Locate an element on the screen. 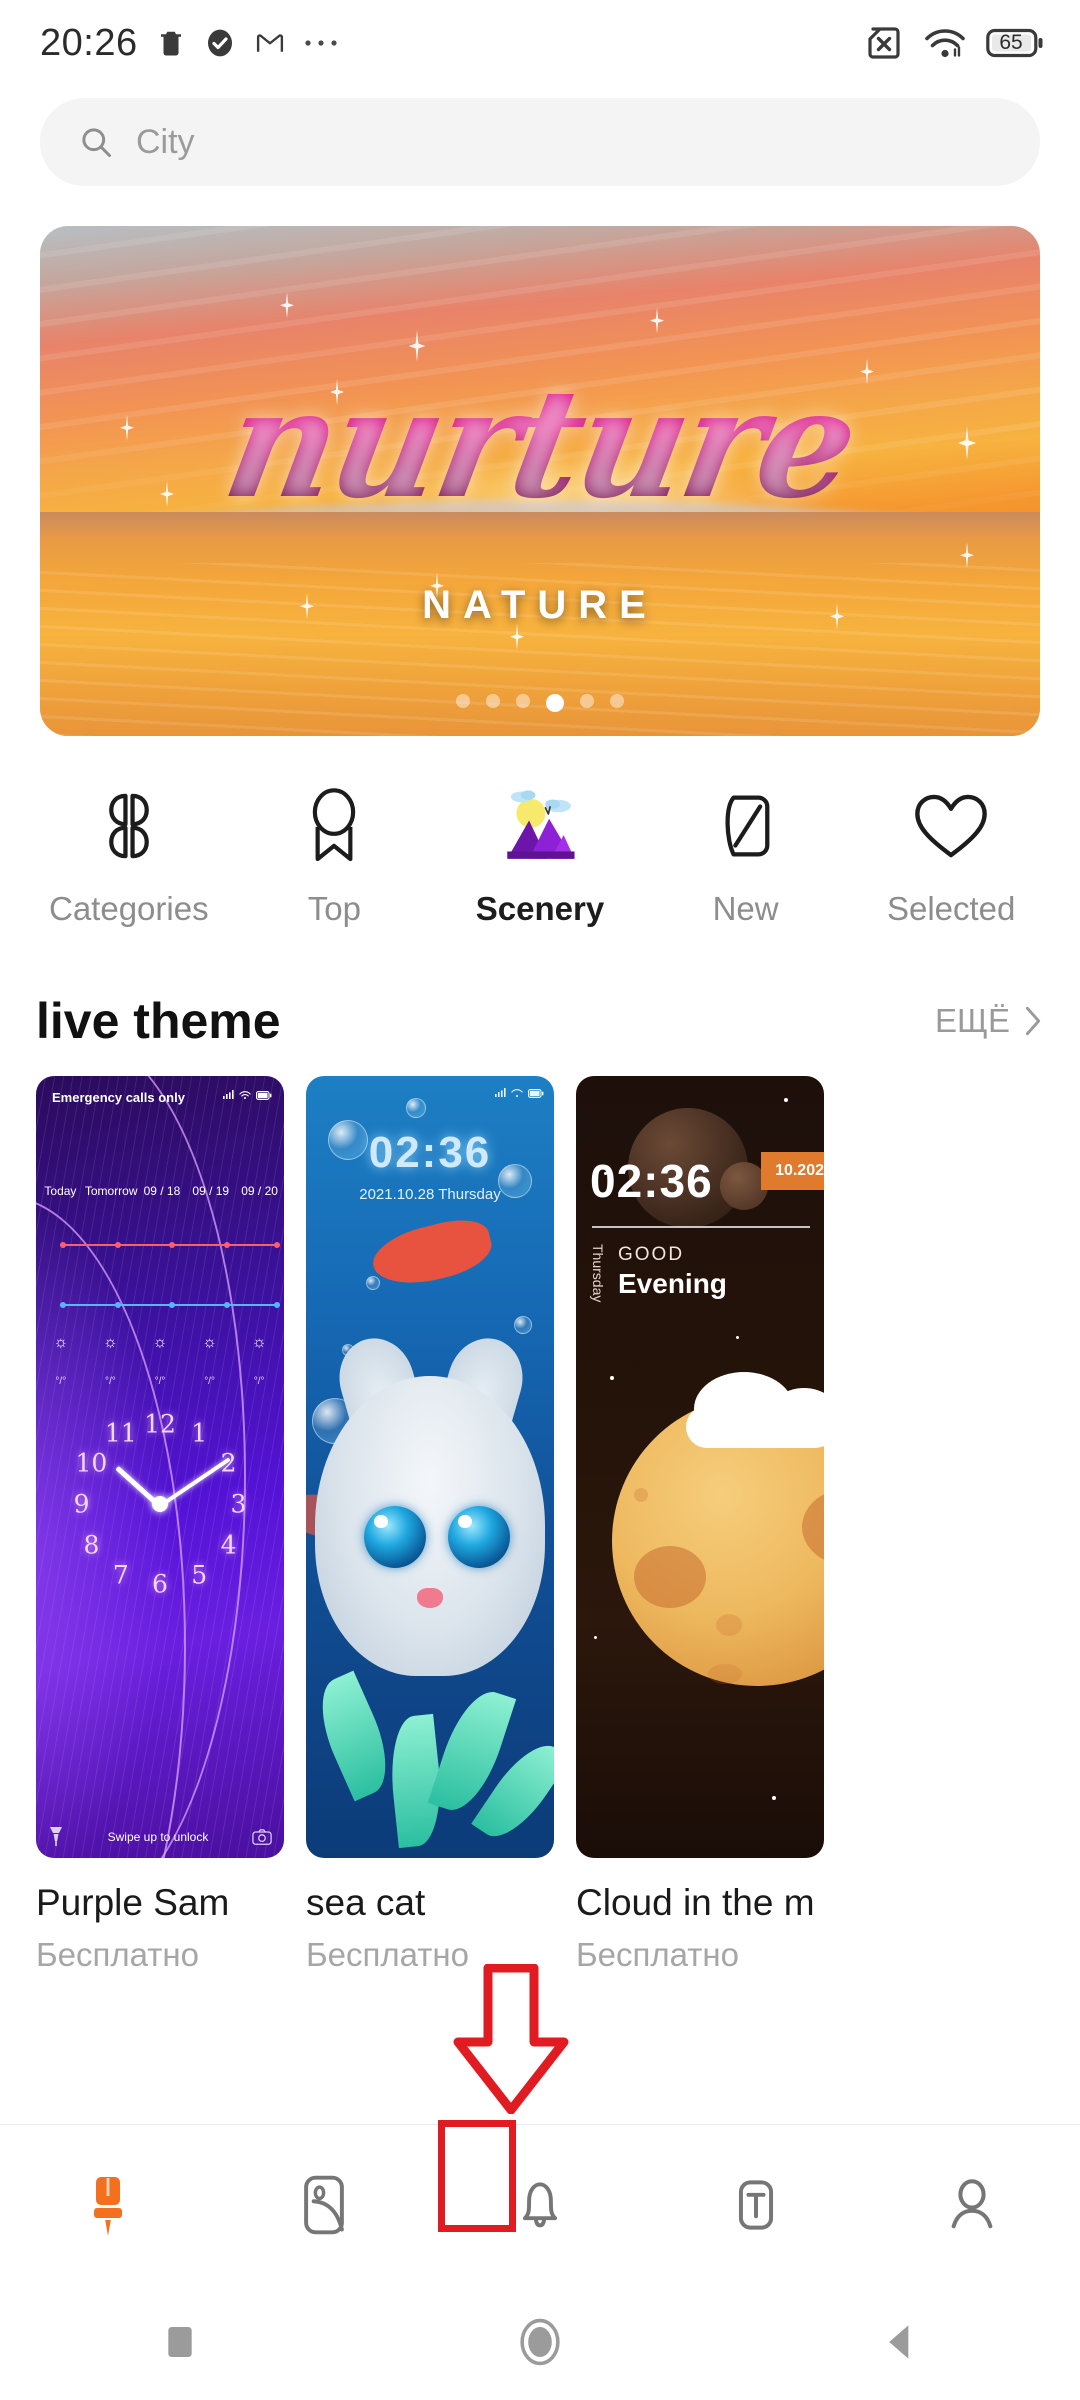 The image size is (1080, 2400). preview-date-chip: 10.202 is located at coordinates (792, 1171).